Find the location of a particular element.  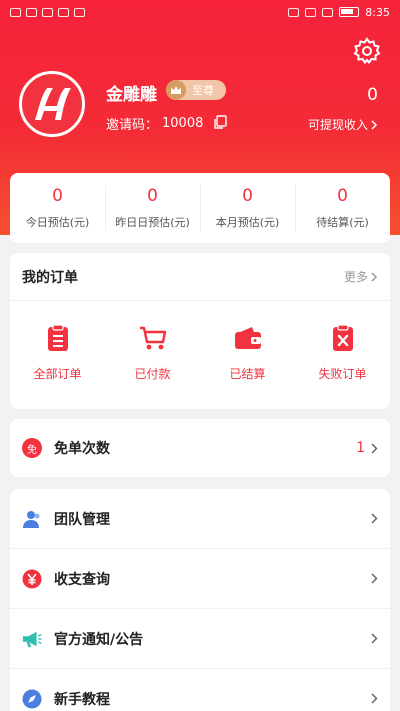

alarm-icon is located at coordinates (311, 12).